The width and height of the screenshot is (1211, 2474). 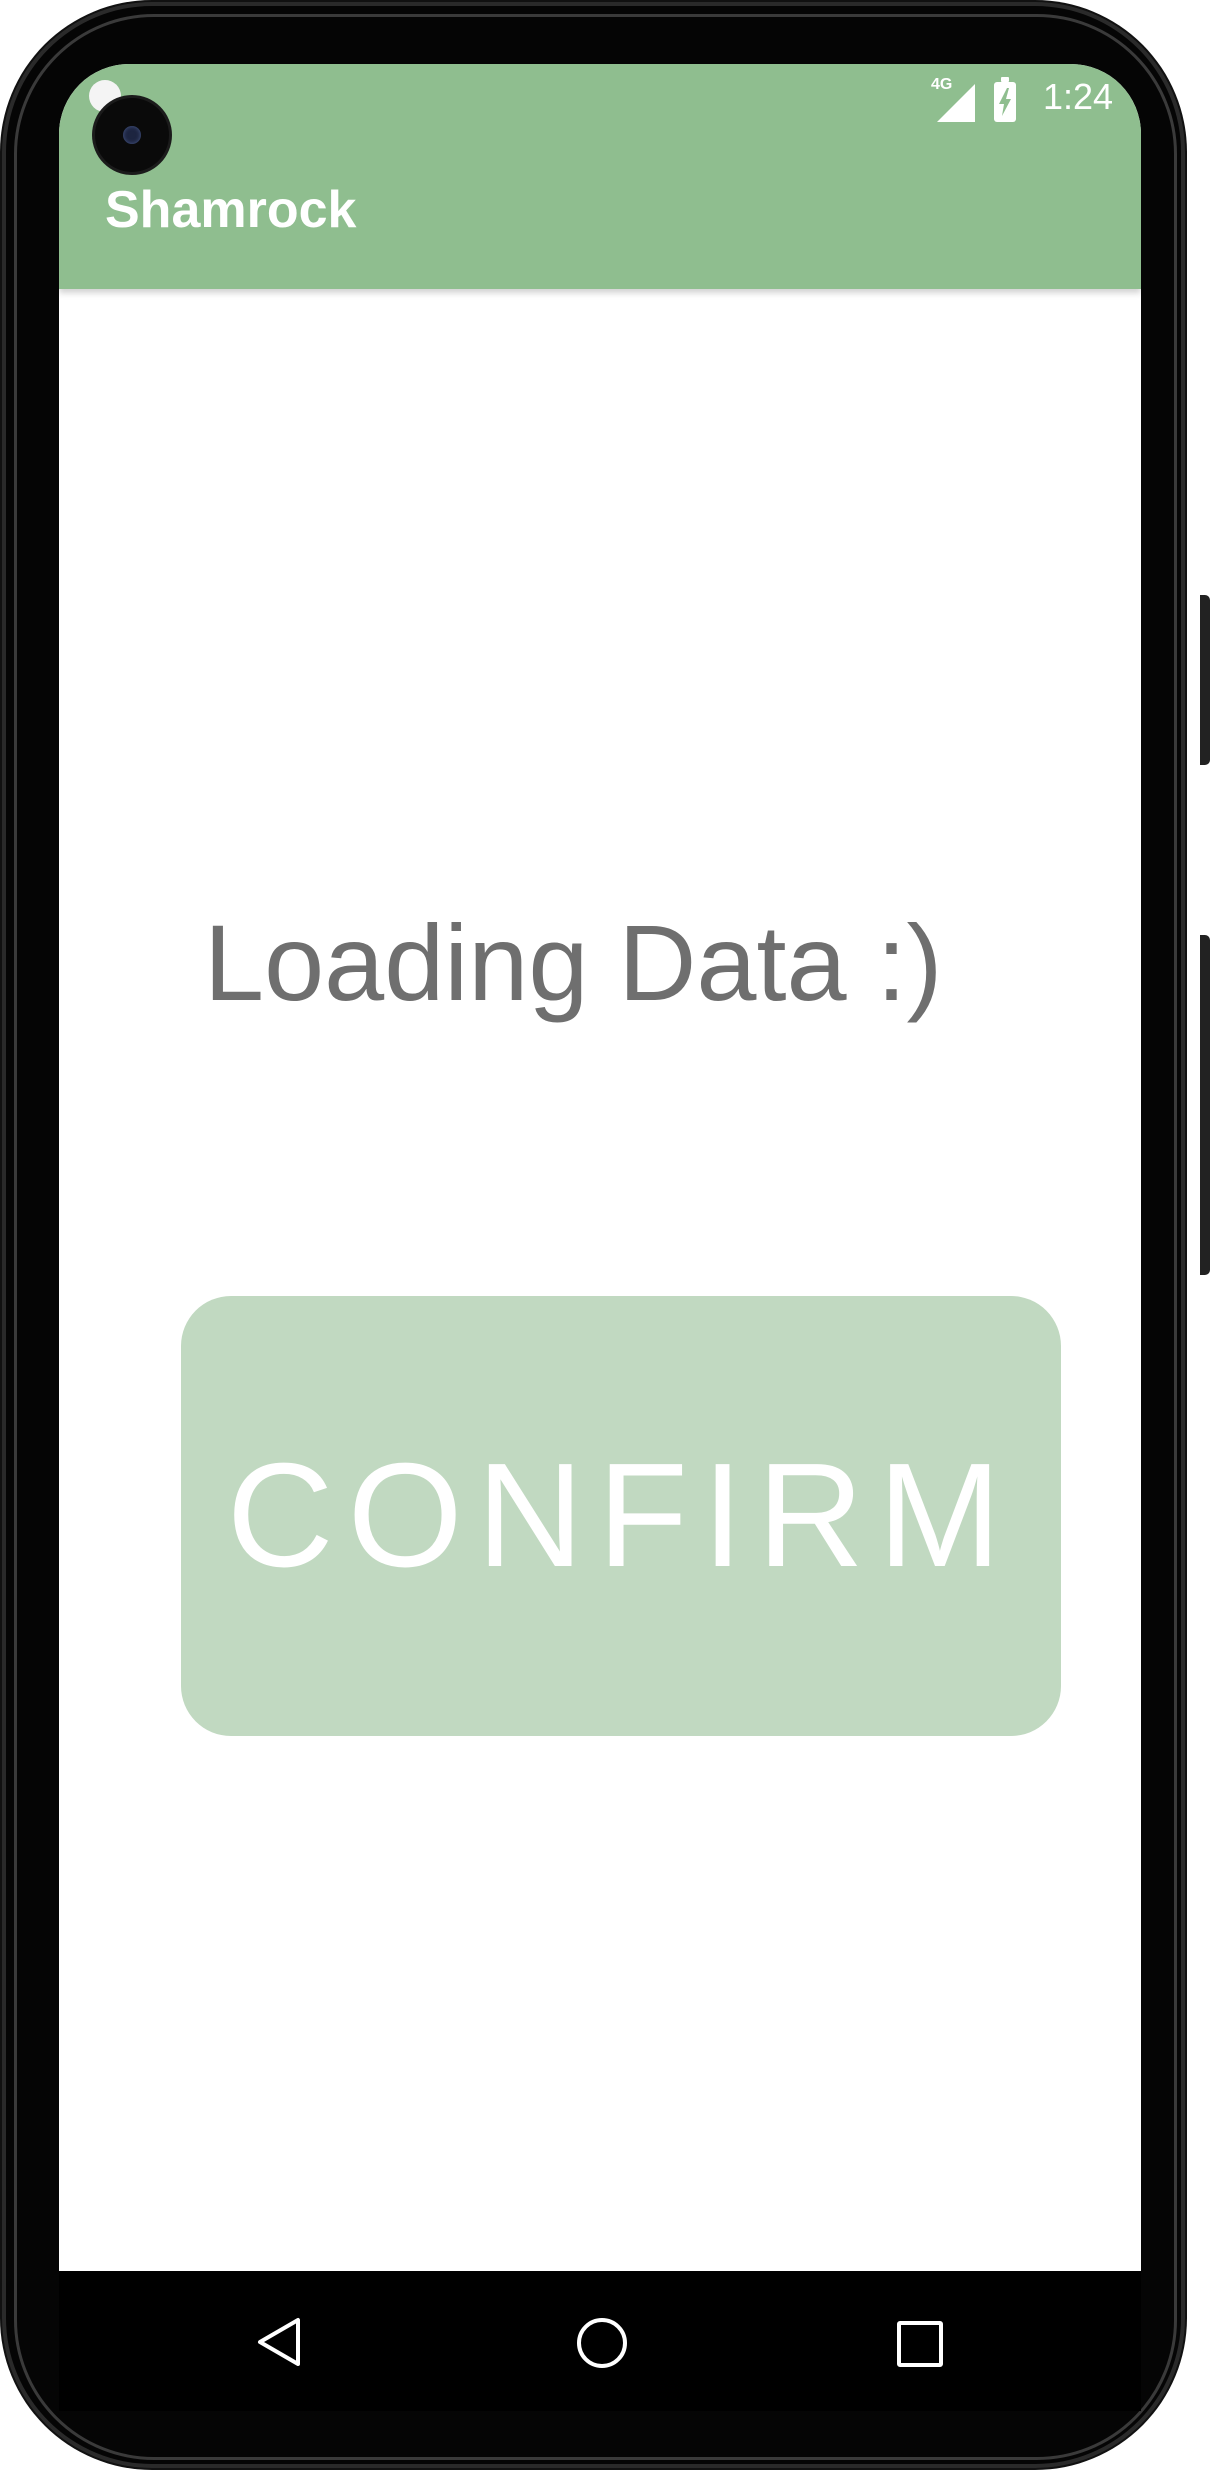 I want to click on home-icon, so click(x=602, y=2343).